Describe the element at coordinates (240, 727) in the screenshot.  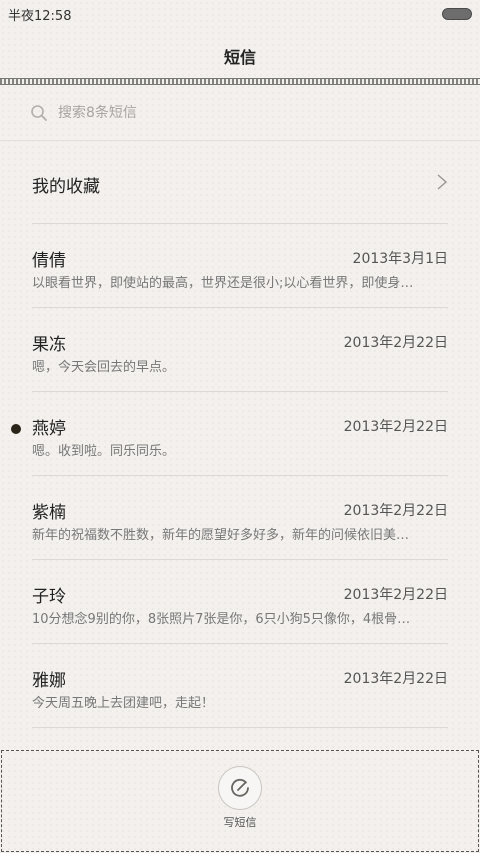
I see `divider` at that location.